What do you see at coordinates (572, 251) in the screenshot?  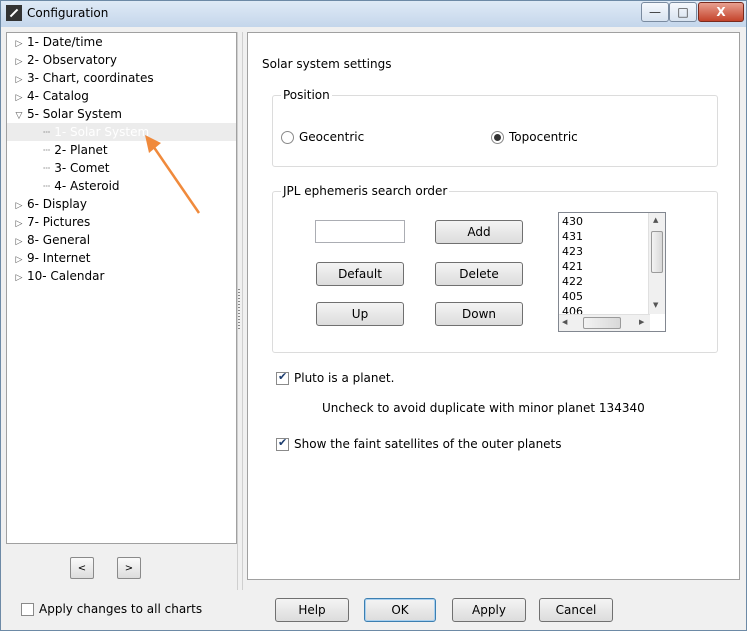 I see `list-item: 423` at bounding box center [572, 251].